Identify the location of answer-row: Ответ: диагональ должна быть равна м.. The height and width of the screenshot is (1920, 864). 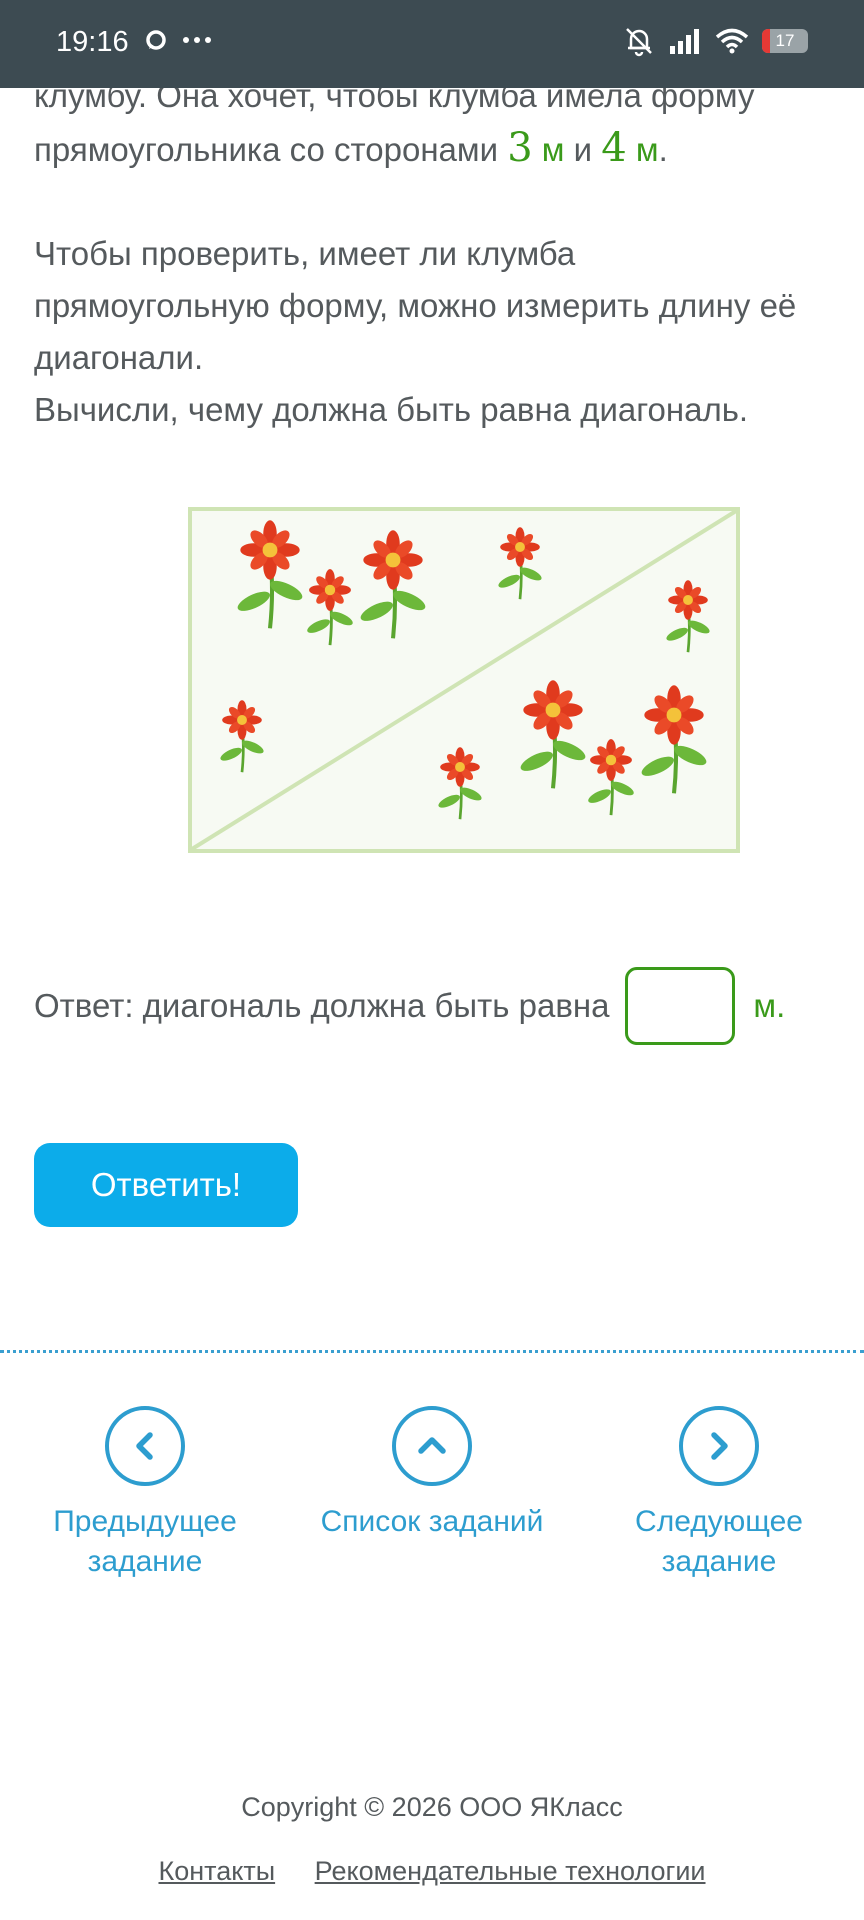
(409, 1006).